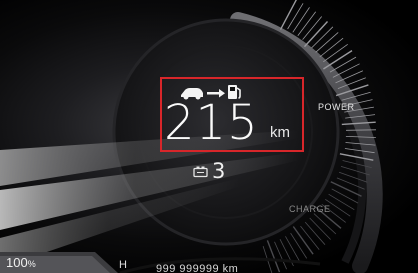 The height and width of the screenshot is (273, 418). I want to click on battery-percent: 100%, so click(21, 263).